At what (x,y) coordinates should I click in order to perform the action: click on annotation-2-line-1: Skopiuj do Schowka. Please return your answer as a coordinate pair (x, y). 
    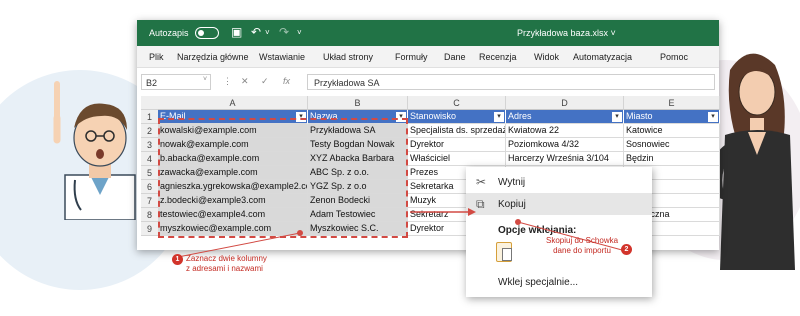
    Looking at the image, I should click on (582, 240).